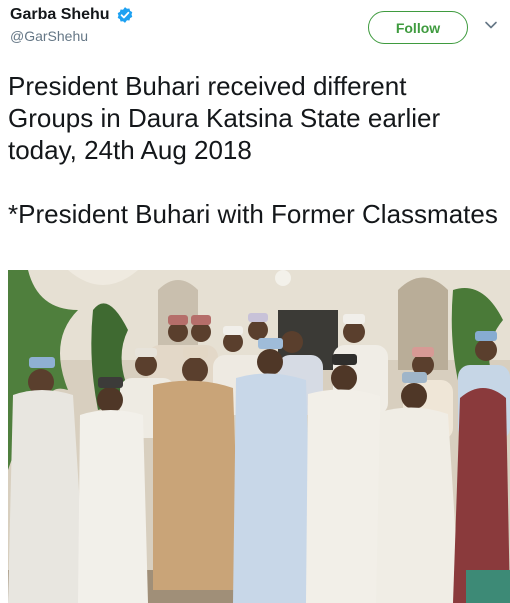  What do you see at coordinates (256, 30) in the screenshot?
I see `tweet-header: Garba Shehu @GarShehu Follow` at bounding box center [256, 30].